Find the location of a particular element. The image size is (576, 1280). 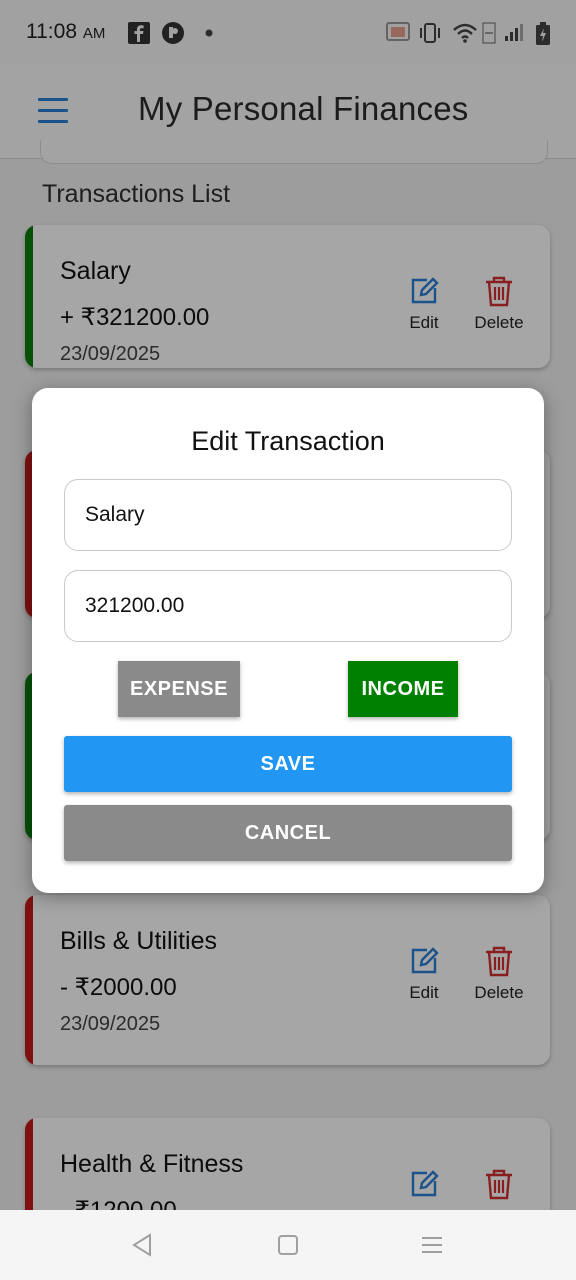

recents-lines-icon is located at coordinates (432, 1245).